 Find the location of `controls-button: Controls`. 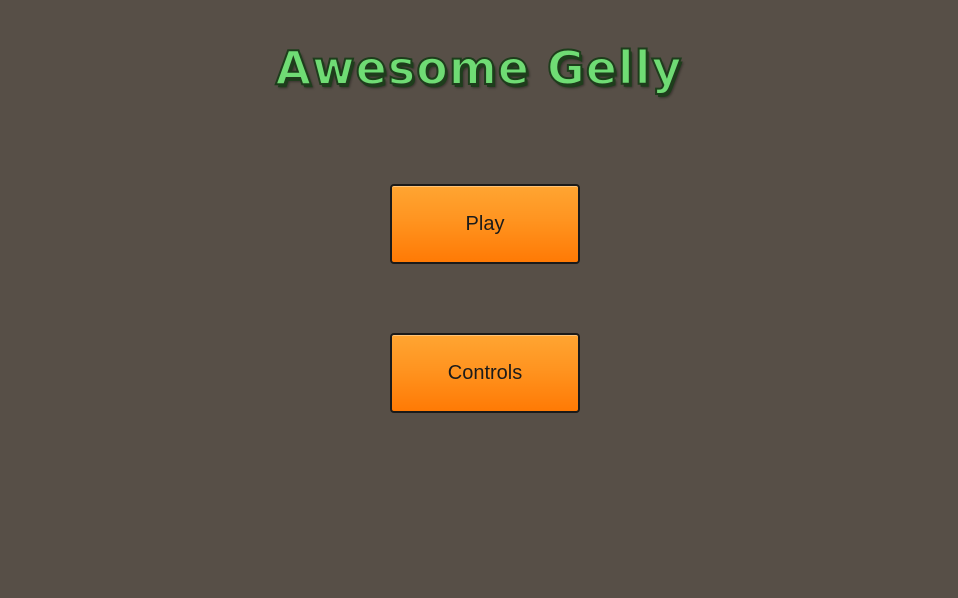

controls-button: Controls is located at coordinates (485, 373).